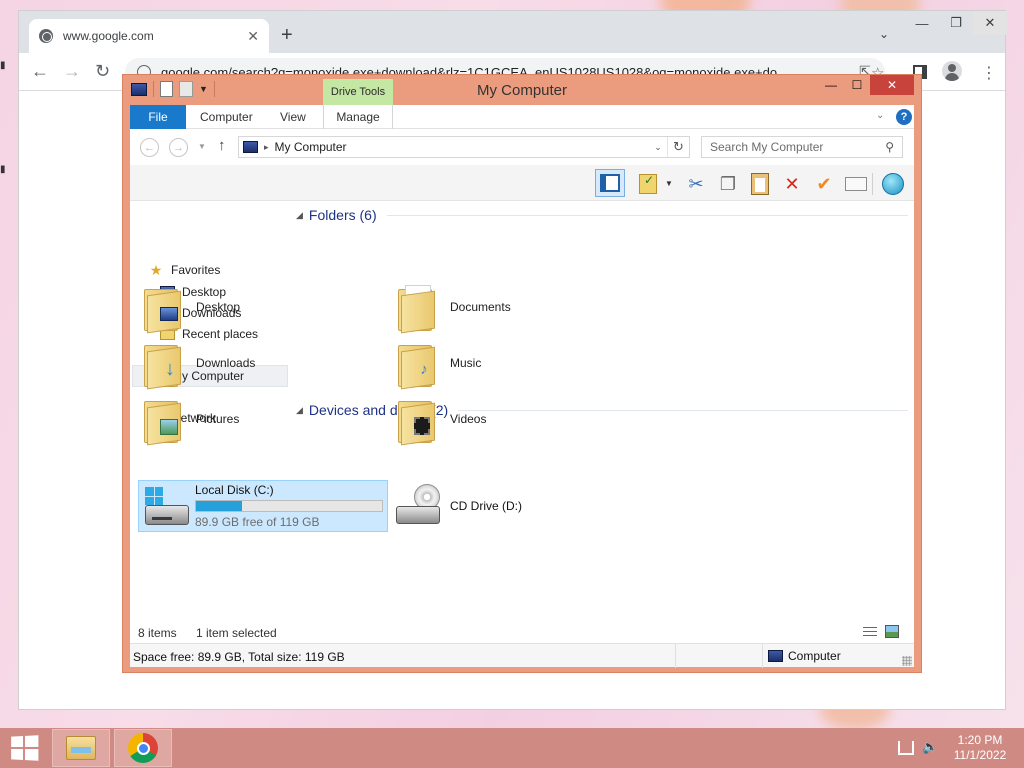 The width and height of the screenshot is (1024, 768). Describe the element at coordinates (831, 85) in the screenshot. I see `minimize-button: —` at that location.